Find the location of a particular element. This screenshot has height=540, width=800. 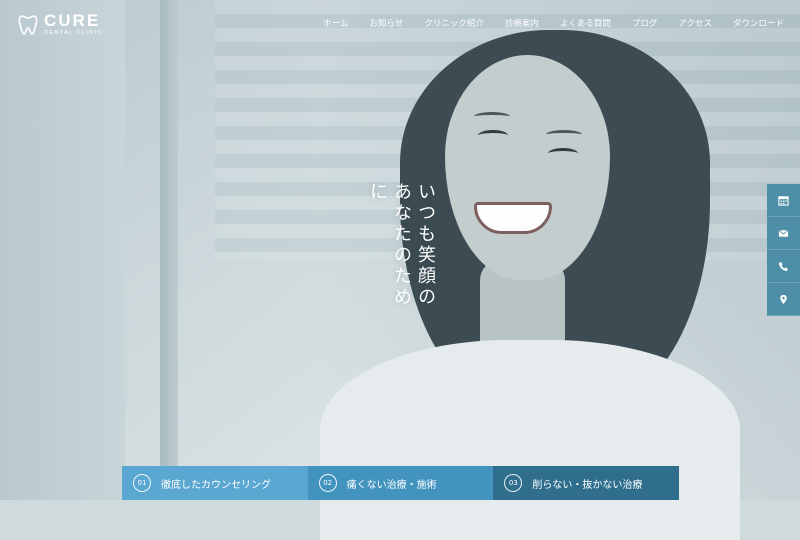

site-logo: CURE DENTAL CLINIC is located at coordinates (60, 23).